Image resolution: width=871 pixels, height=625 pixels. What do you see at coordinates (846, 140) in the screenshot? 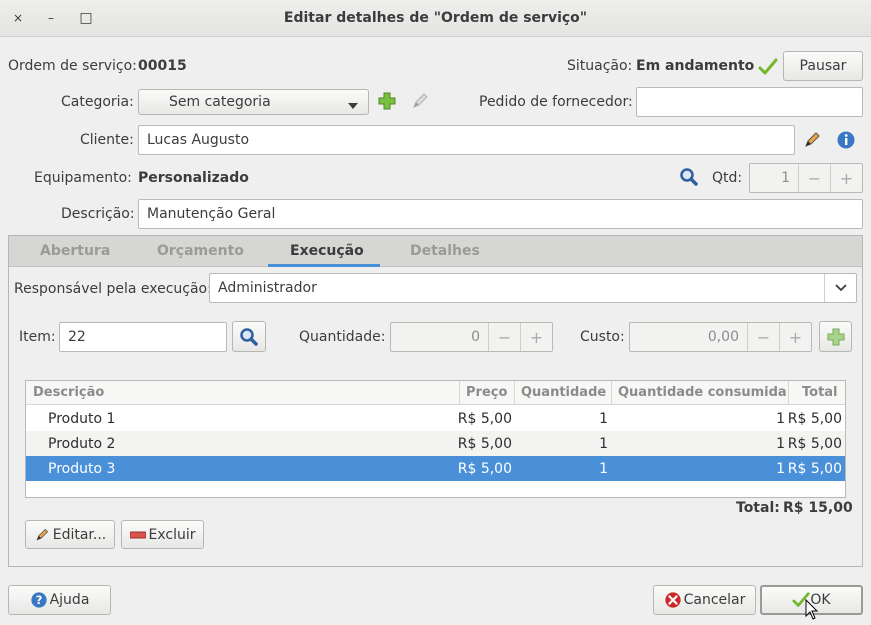
I see `info-icon` at bounding box center [846, 140].